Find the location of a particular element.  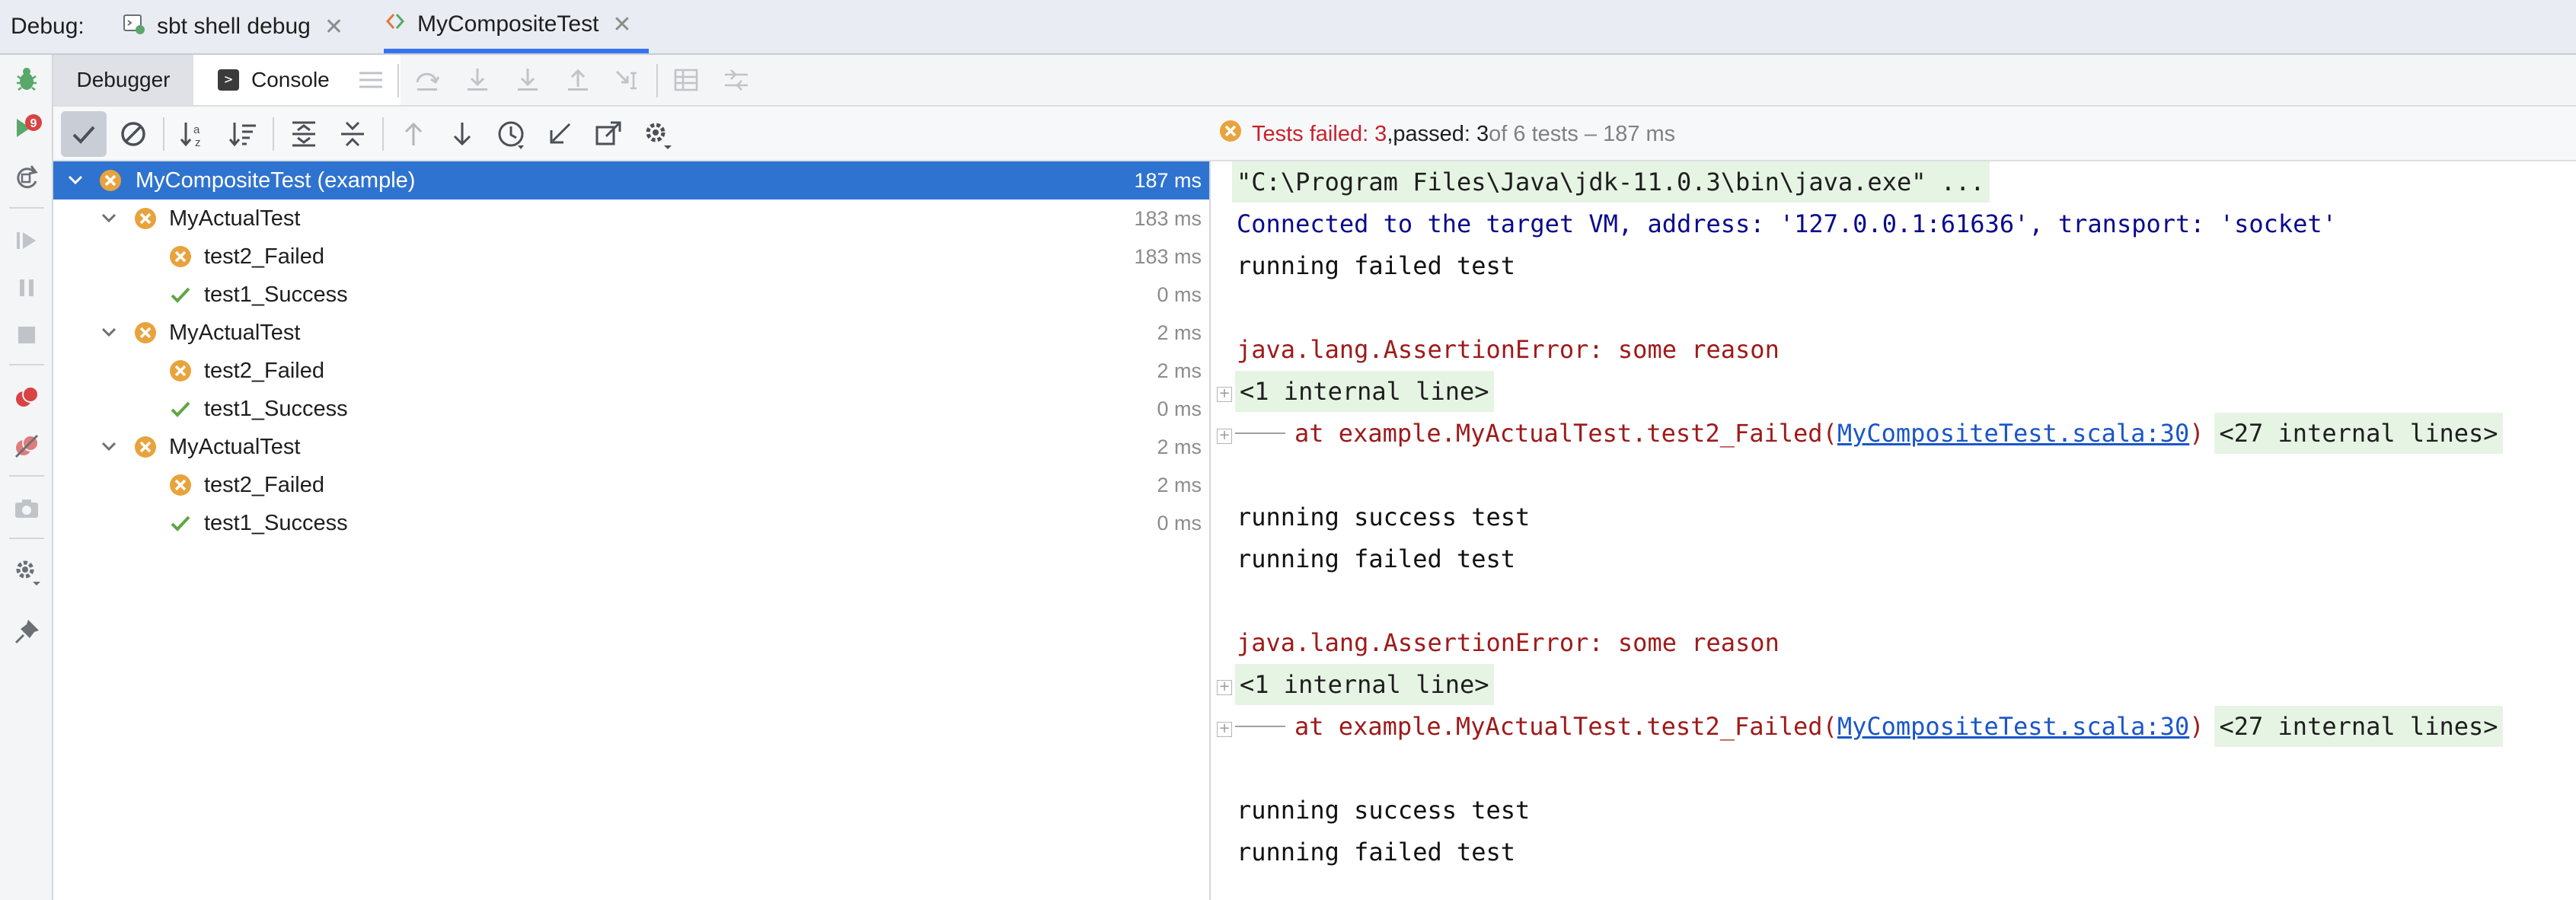

tree-row-name: MyCompositeTest (example) is located at coordinates (276, 180).